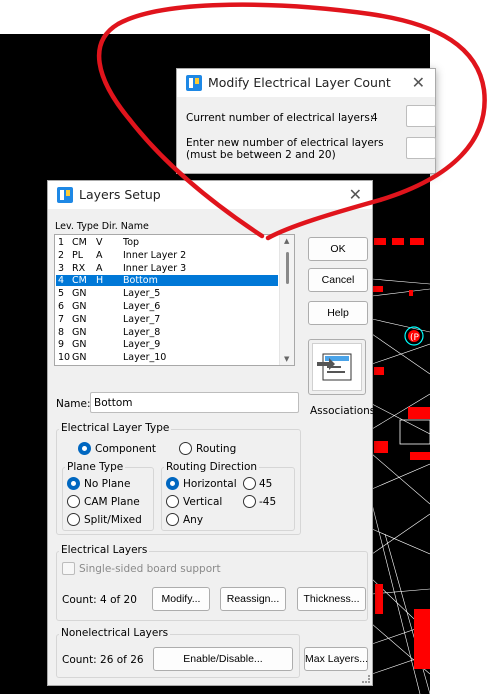  Describe the element at coordinates (167, 242) in the screenshot. I see `layer-row: 1 CM V Top` at that location.